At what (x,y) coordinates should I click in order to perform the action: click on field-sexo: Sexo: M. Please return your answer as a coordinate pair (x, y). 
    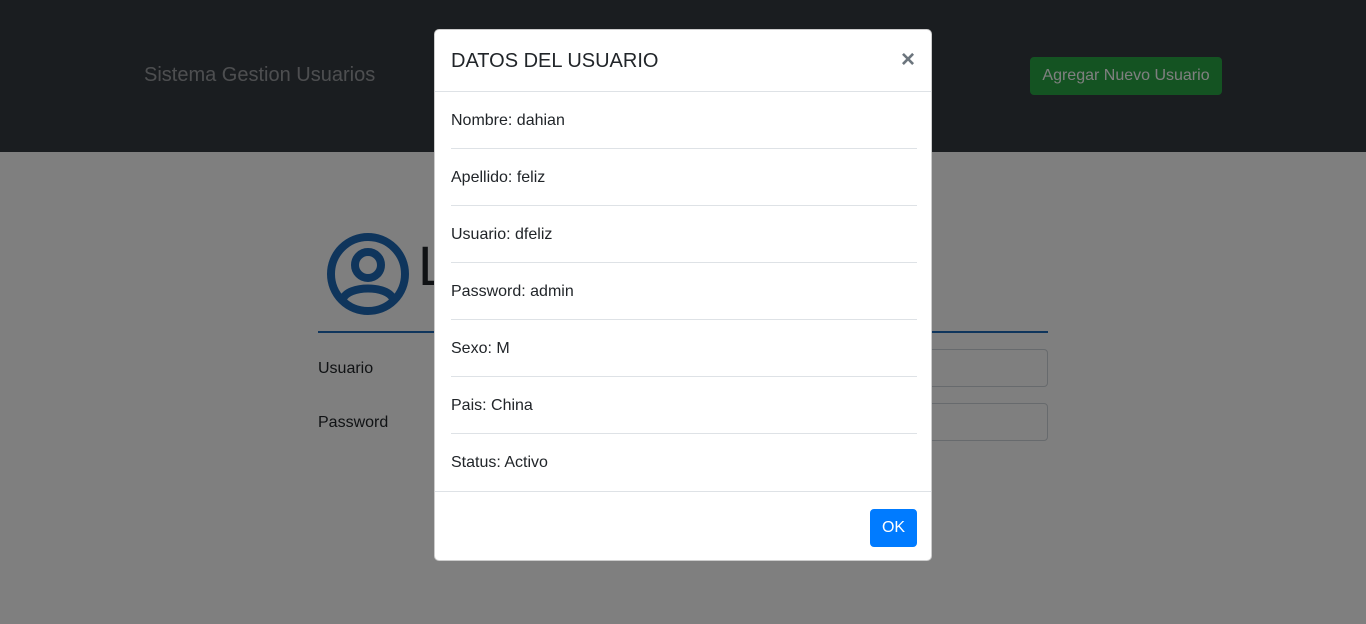
    Looking at the image, I should click on (684, 348).